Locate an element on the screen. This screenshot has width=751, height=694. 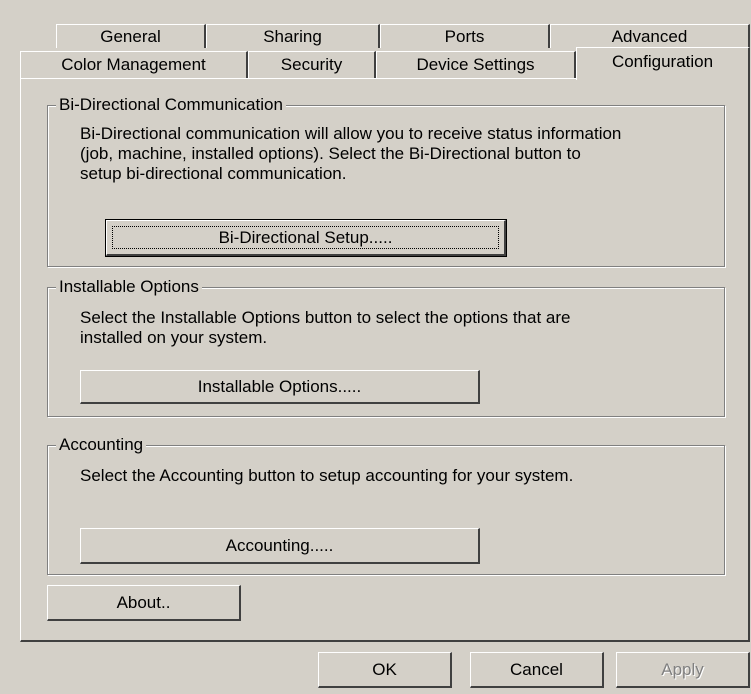
cancel-button: Cancel is located at coordinates (537, 670).